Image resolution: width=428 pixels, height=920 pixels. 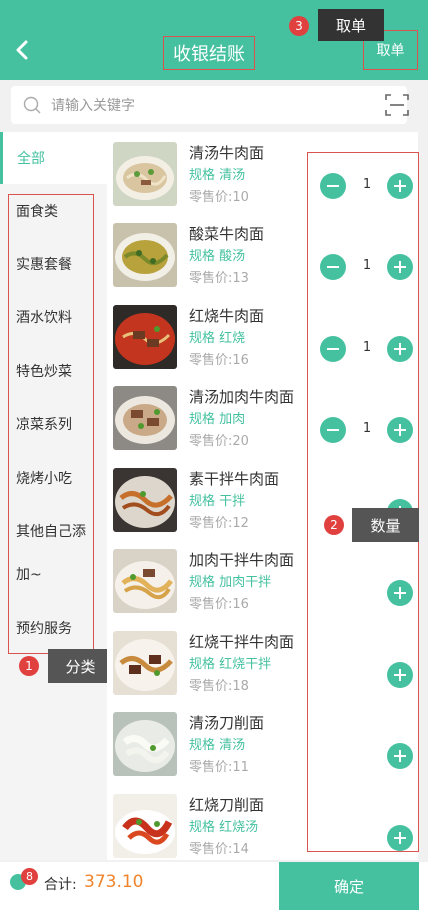 I want to click on dish-spec: 规格 干拌, so click(x=217, y=501).